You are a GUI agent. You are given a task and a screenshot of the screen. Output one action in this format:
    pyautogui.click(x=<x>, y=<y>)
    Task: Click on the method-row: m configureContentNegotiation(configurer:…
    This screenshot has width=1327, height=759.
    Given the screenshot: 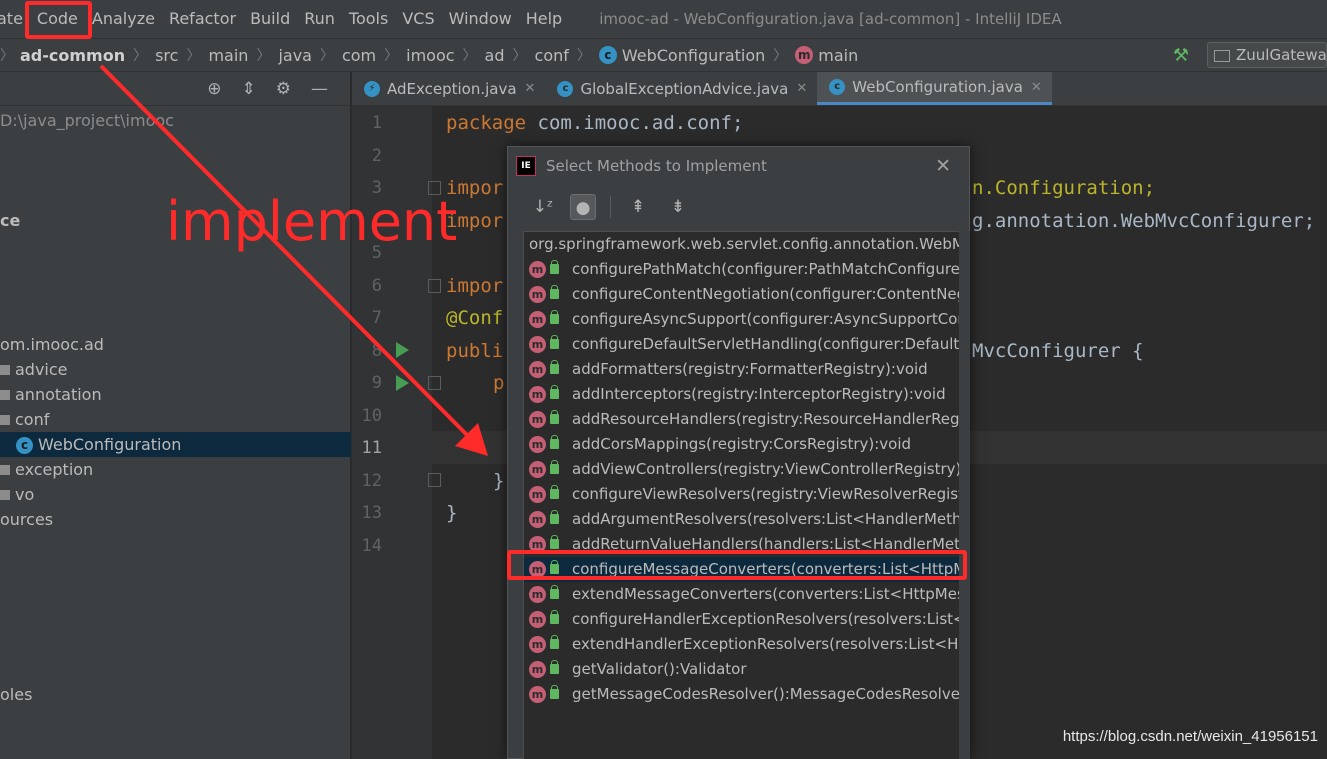 What is the action you would take?
    pyautogui.click(x=741, y=294)
    